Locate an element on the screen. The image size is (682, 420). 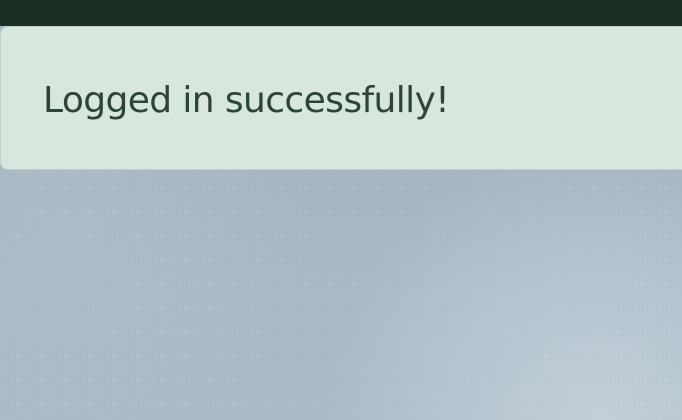
success-message: Logged in successfully! is located at coordinates (246, 100).